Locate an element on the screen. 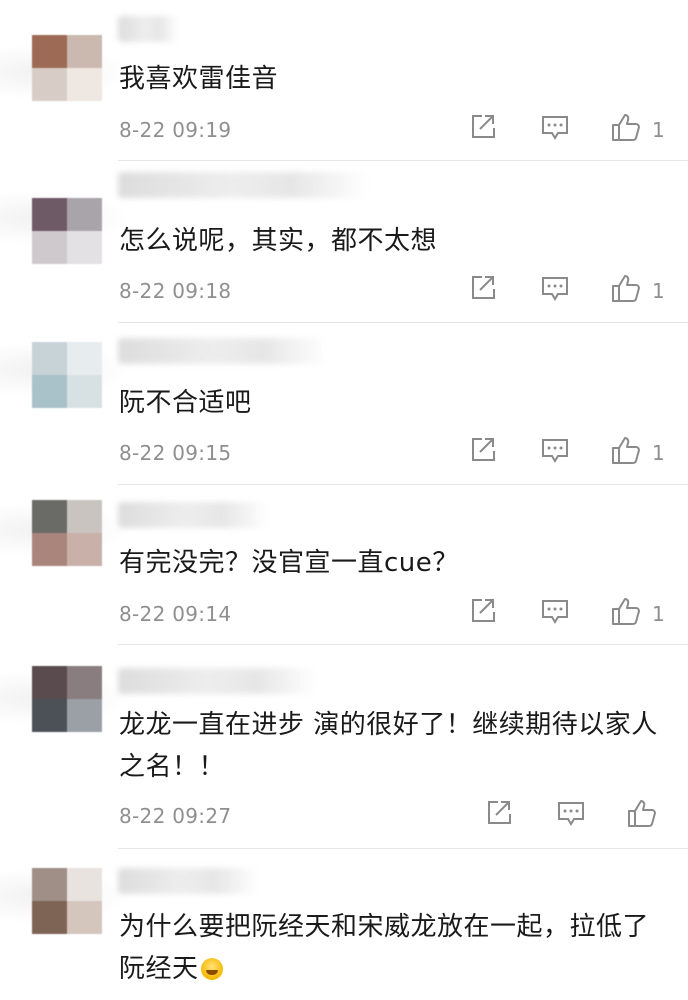 Image resolution: width=688 pixels, height=1000 pixels. comment-meta: 8-22 09:19 1 is located at coordinates (344, 130).